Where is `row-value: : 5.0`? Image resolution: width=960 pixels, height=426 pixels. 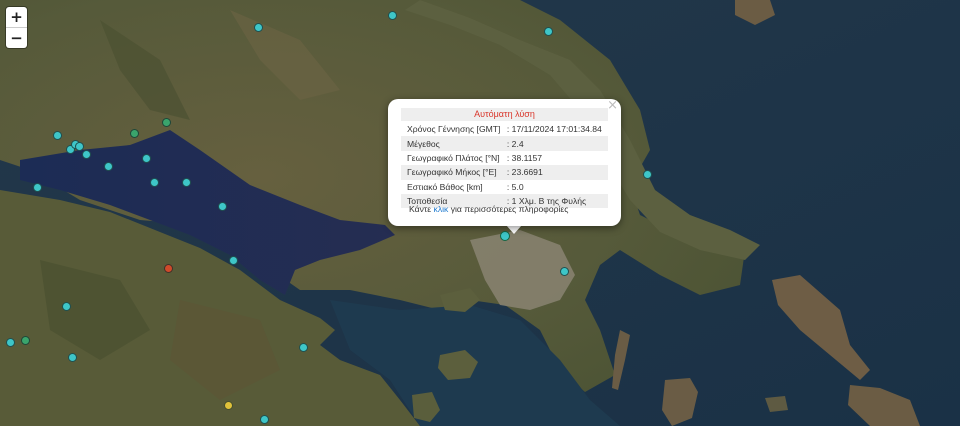 row-value: : 5.0 is located at coordinates (515, 186).